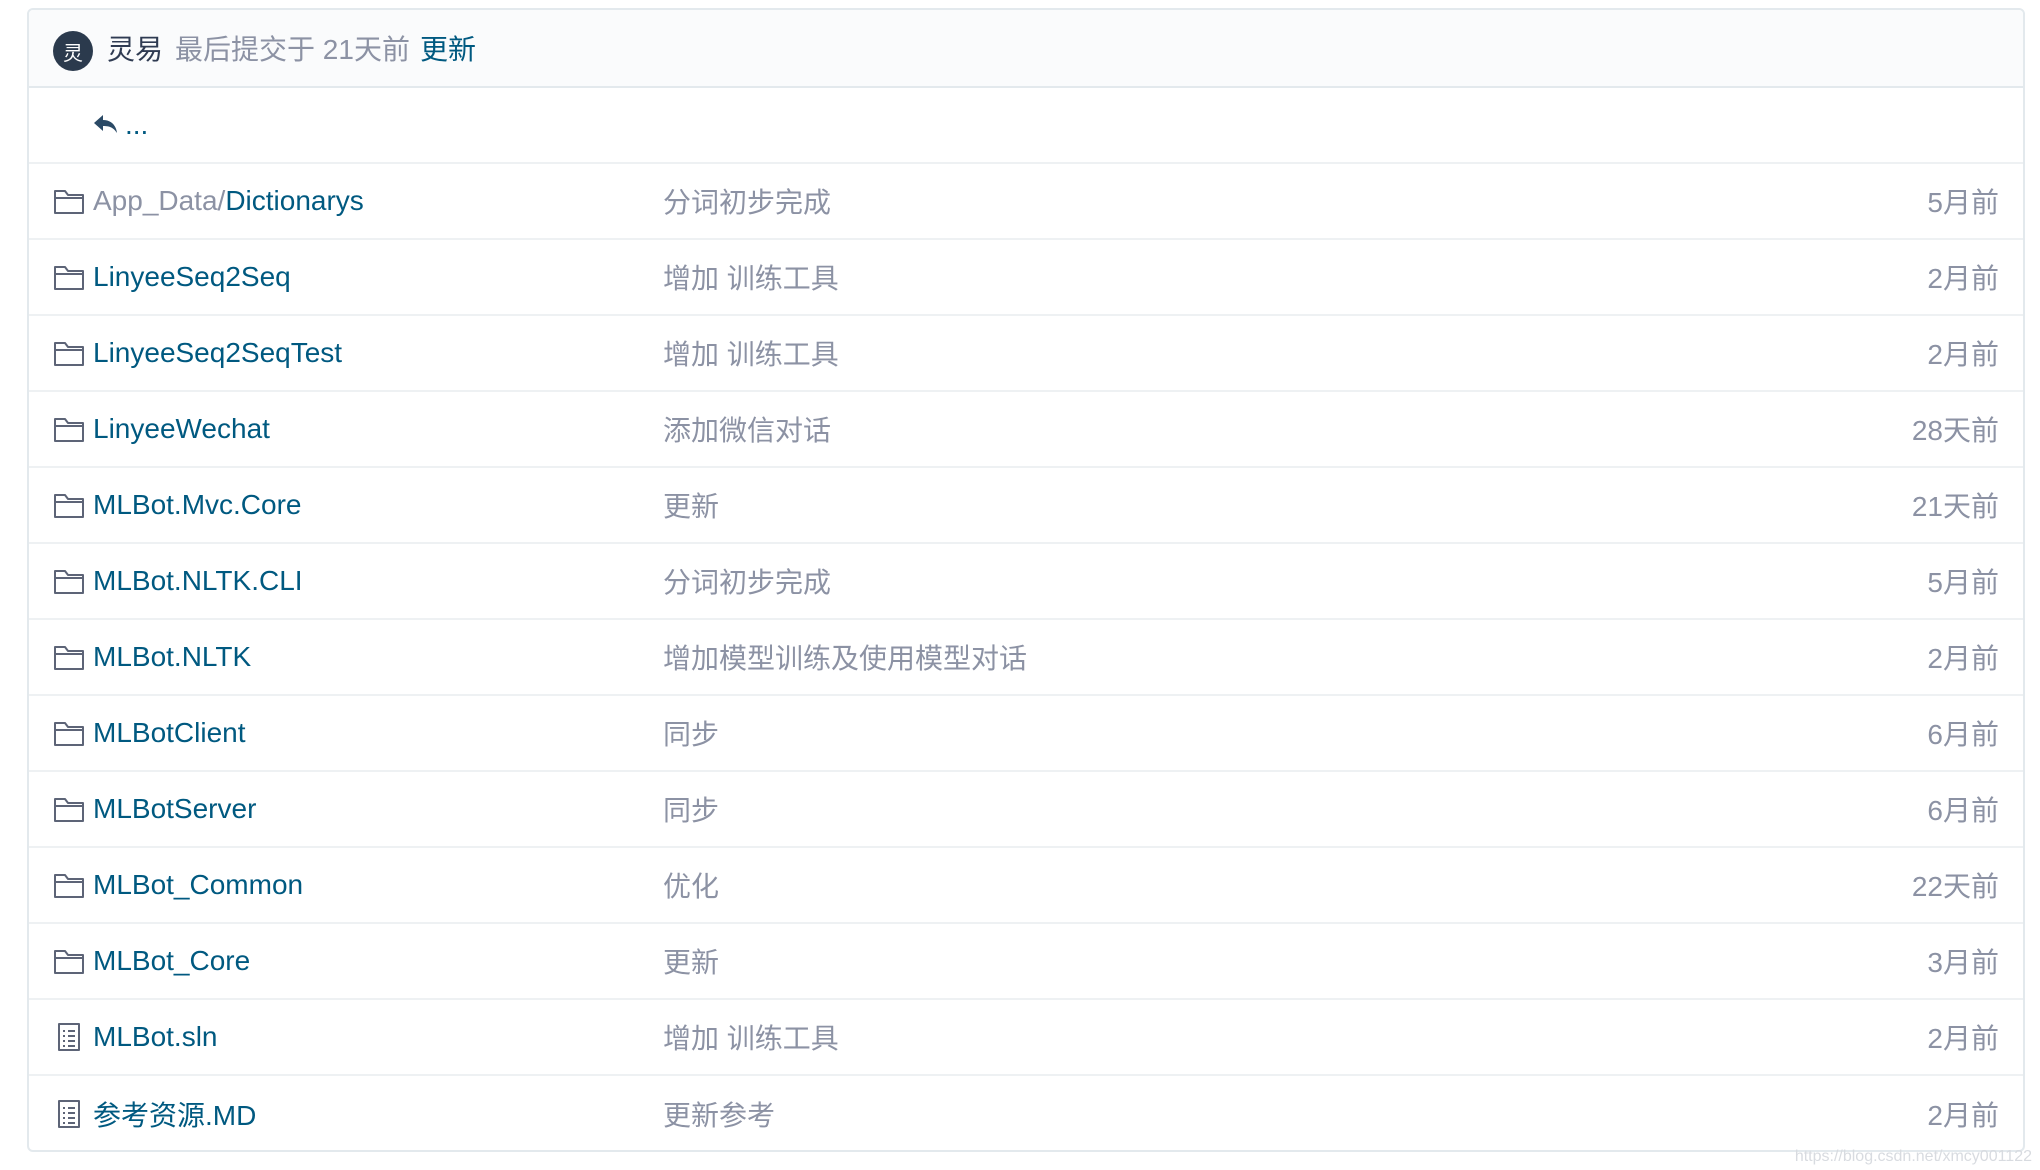 The height and width of the screenshot is (1170, 2040). I want to click on folder-name-link: MLBot_Core, so click(171, 961).